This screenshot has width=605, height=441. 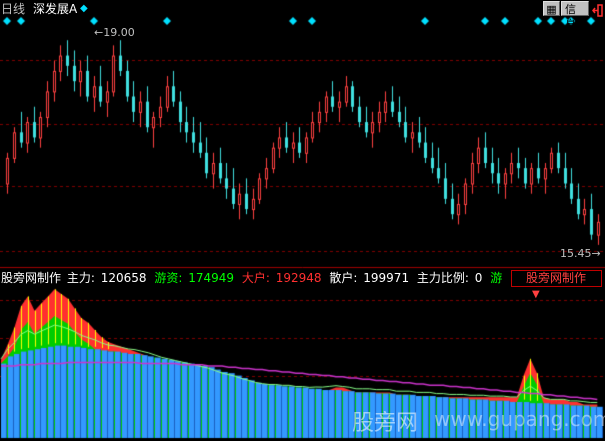 What do you see at coordinates (551, 8) in the screenshot?
I see `grid-view-icon: ▦` at bounding box center [551, 8].